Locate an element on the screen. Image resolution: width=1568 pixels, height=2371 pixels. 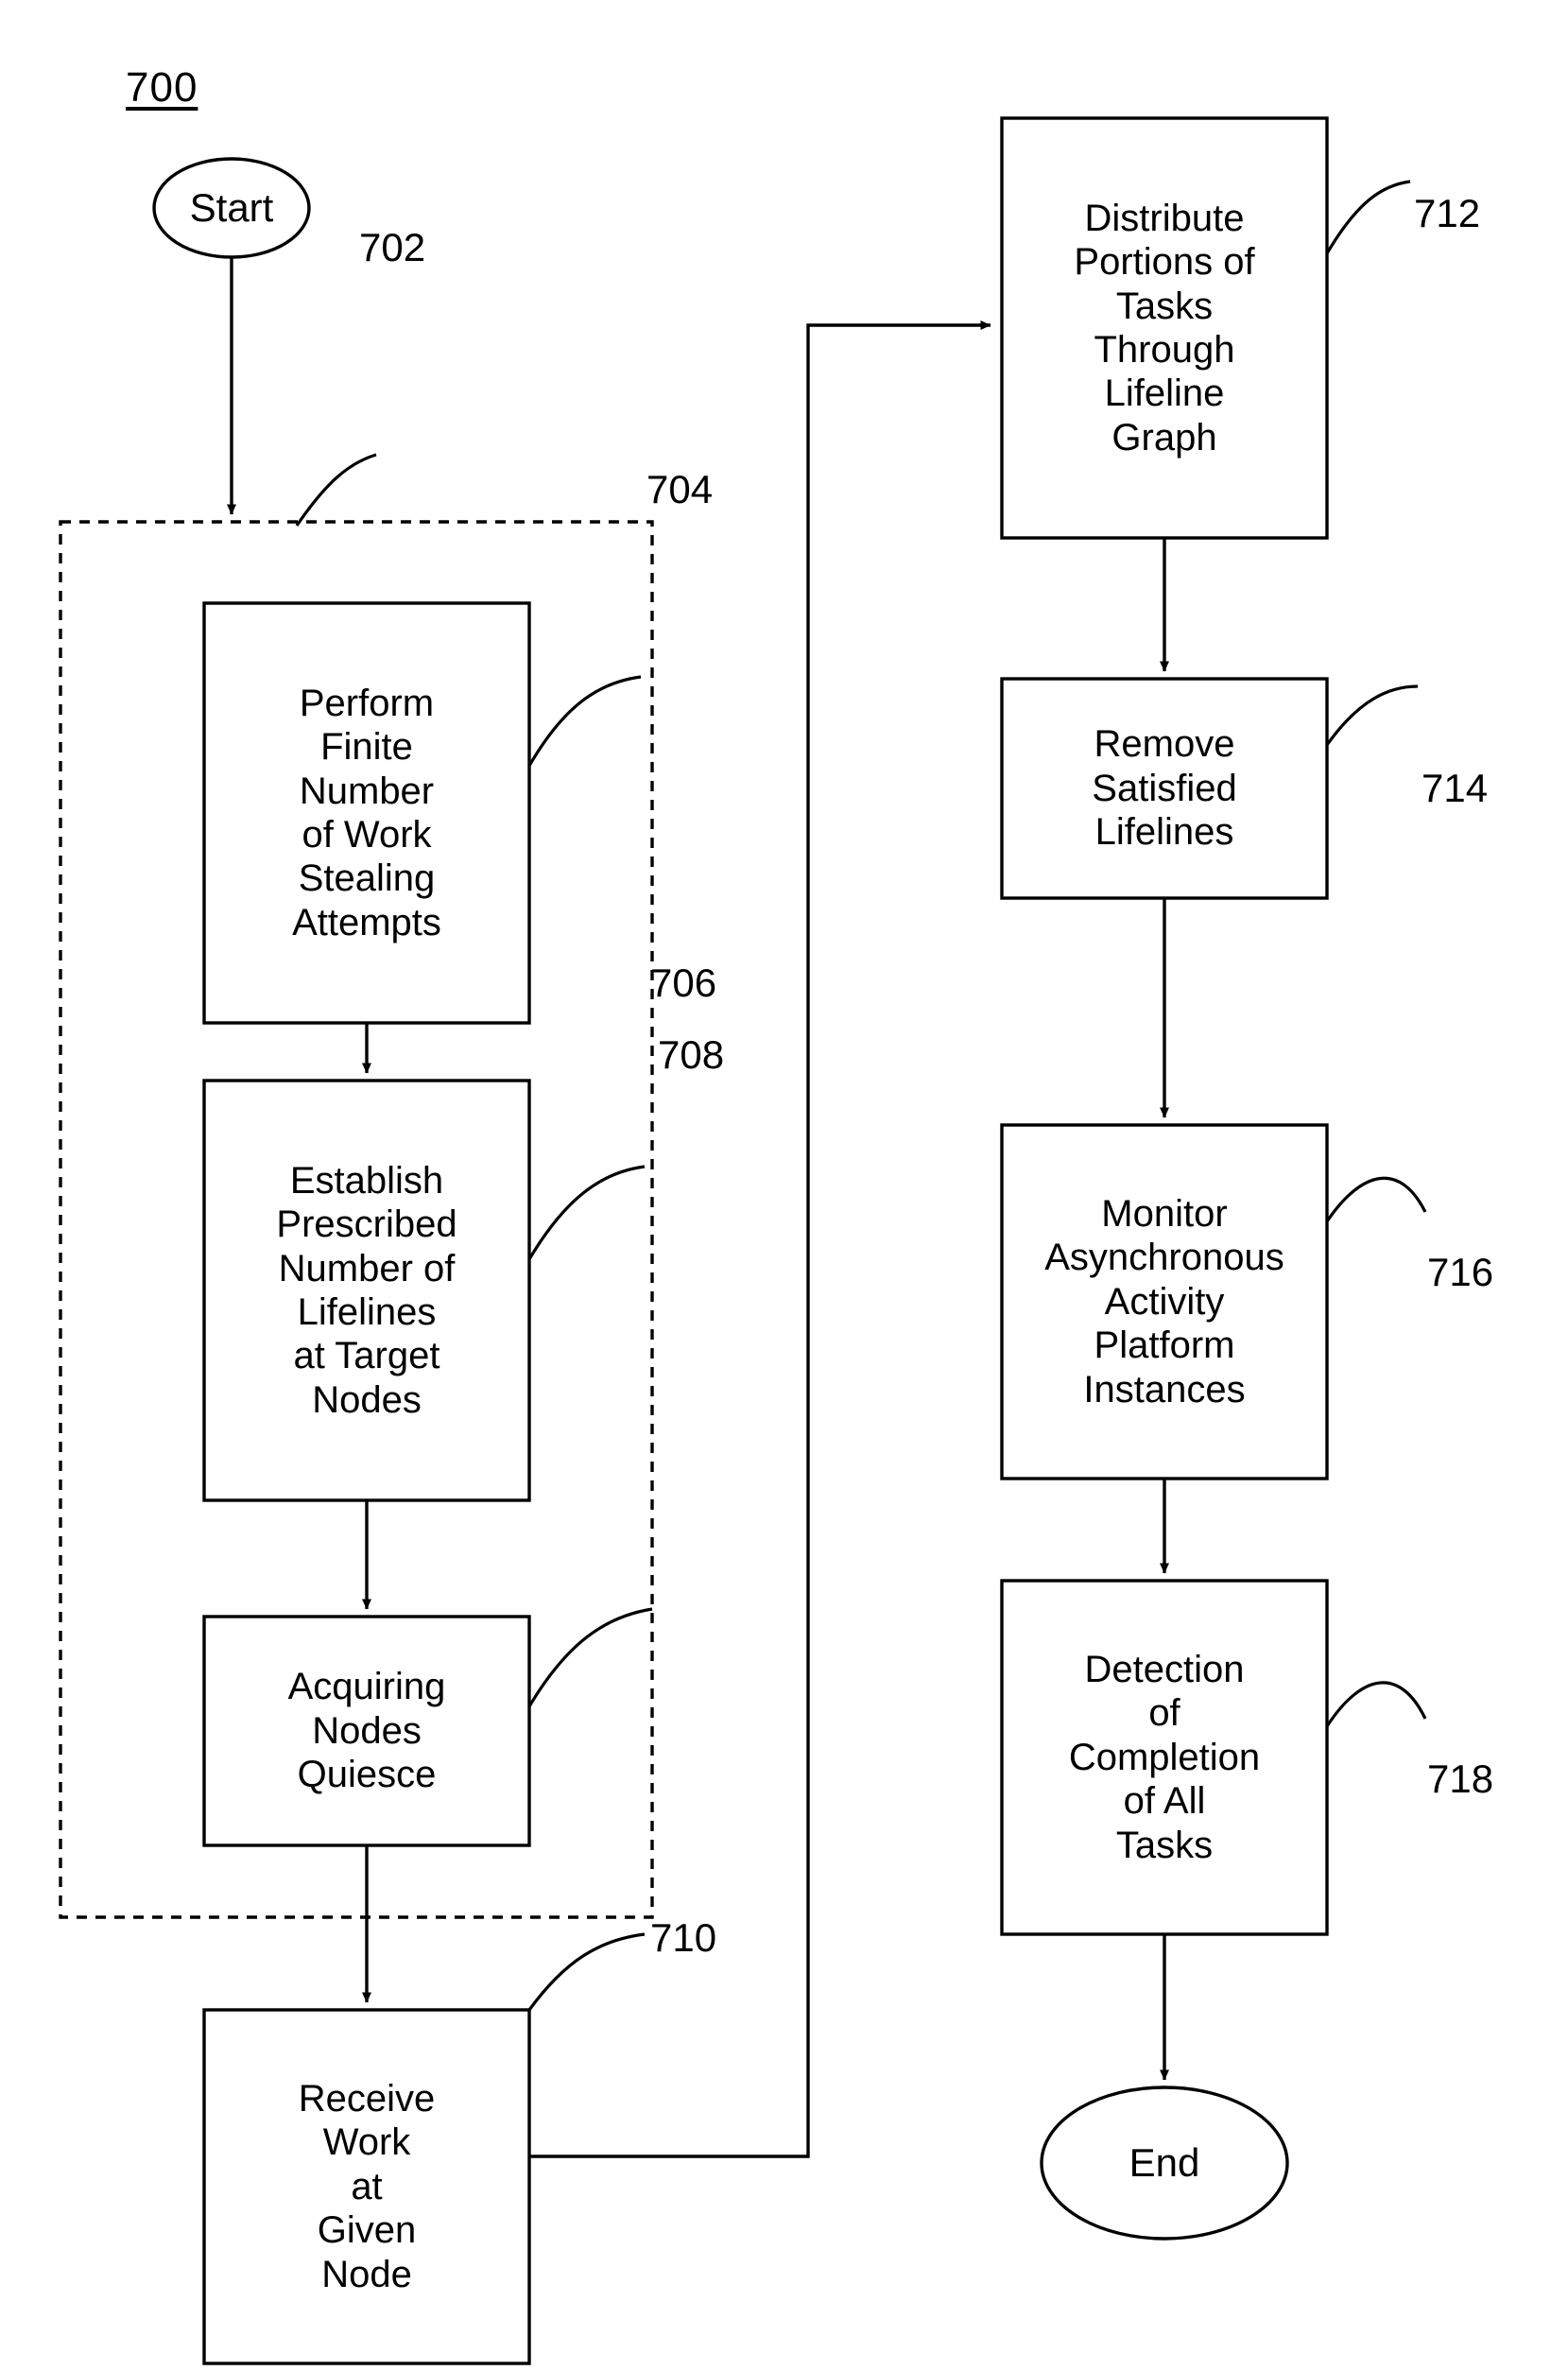
start-terminator-shape is located at coordinates (231, 208).